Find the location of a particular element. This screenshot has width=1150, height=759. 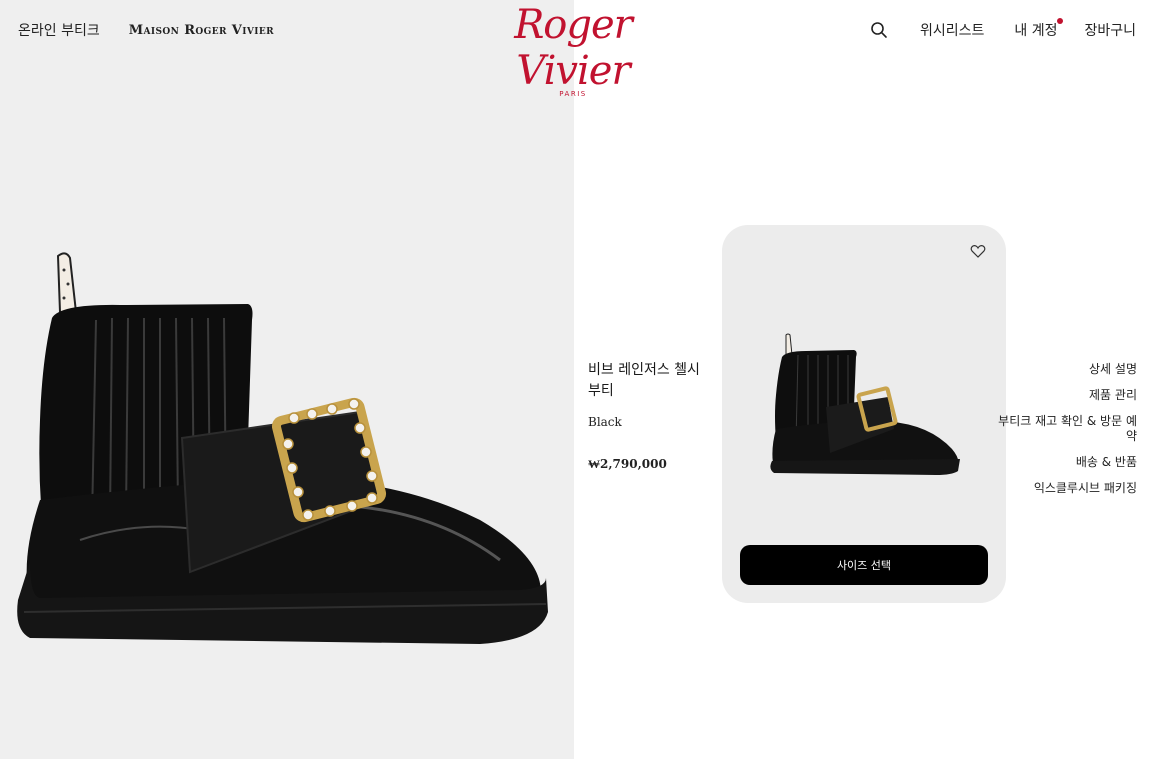

heart-icon is located at coordinates (978, 251).